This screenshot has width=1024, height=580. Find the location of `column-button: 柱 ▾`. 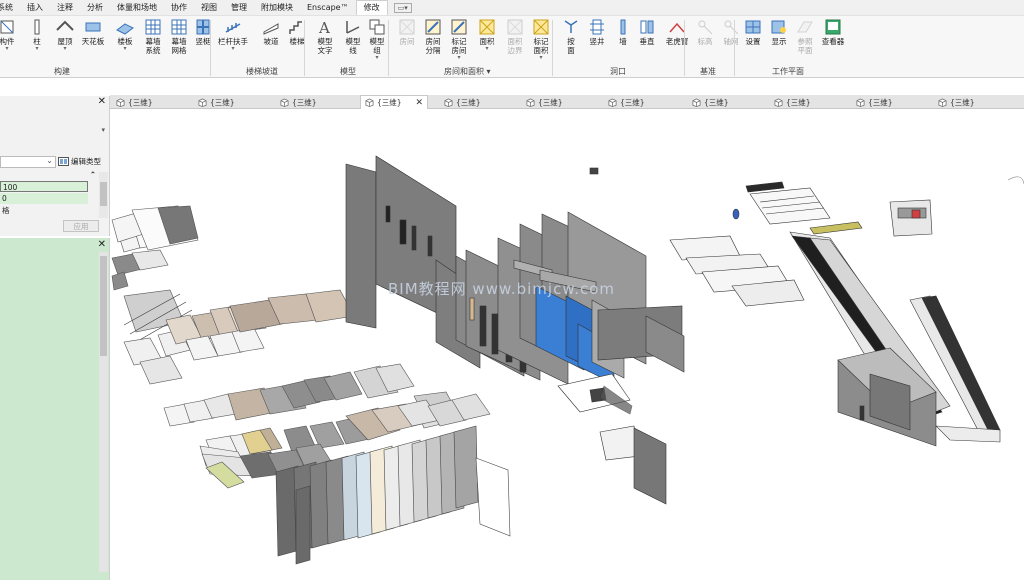

column-button: 柱 ▾ is located at coordinates (37, 35).